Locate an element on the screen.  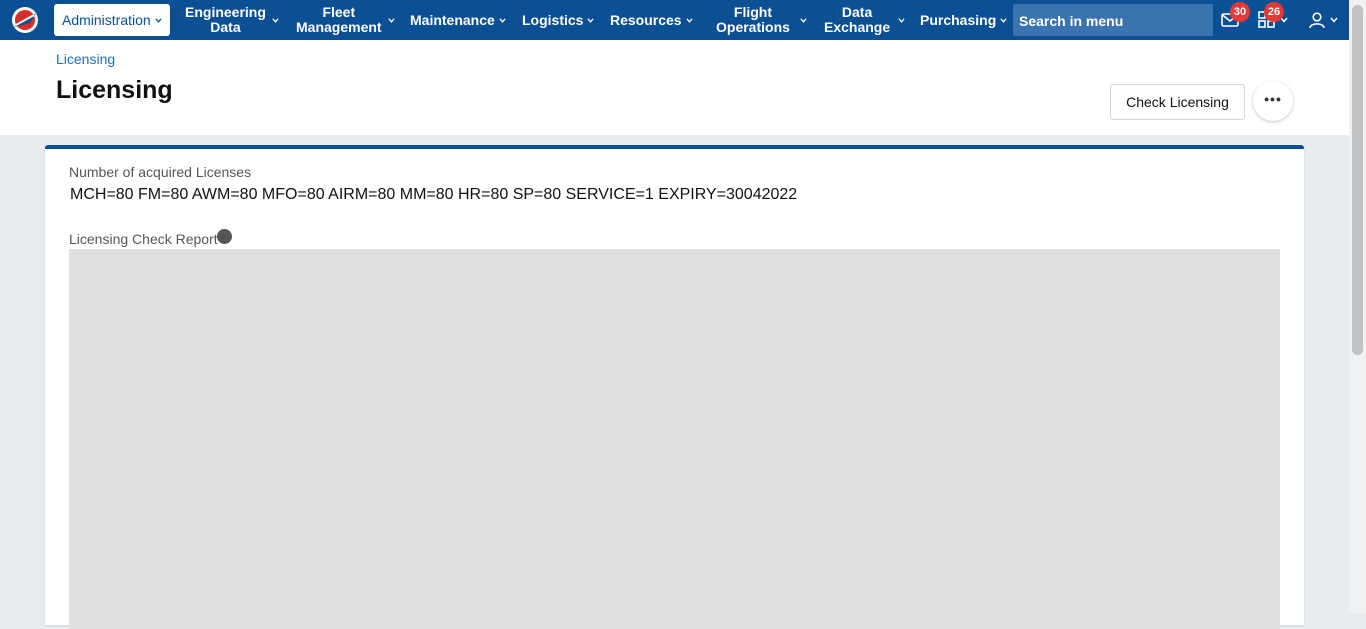
nav-flight-operations-label: Flight Operations is located at coordinates (753, 19).